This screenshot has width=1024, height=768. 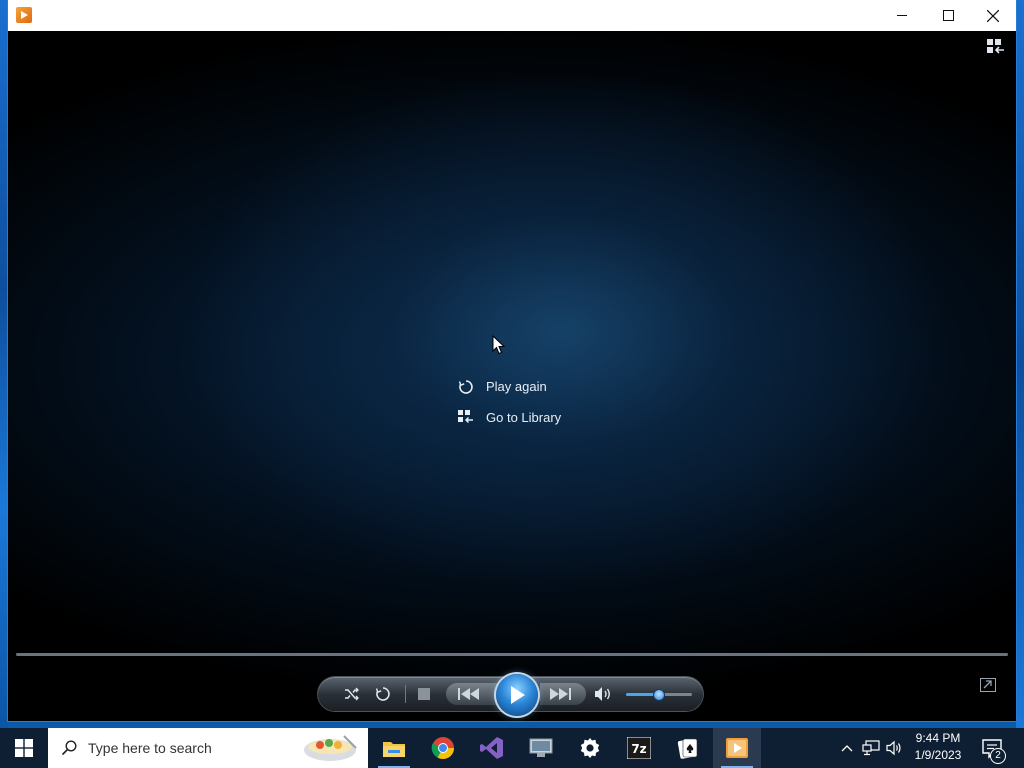 What do you see at coordinates (512, 15) in the screenshot?
I see `title-bar` at bounding box center [512, 15].